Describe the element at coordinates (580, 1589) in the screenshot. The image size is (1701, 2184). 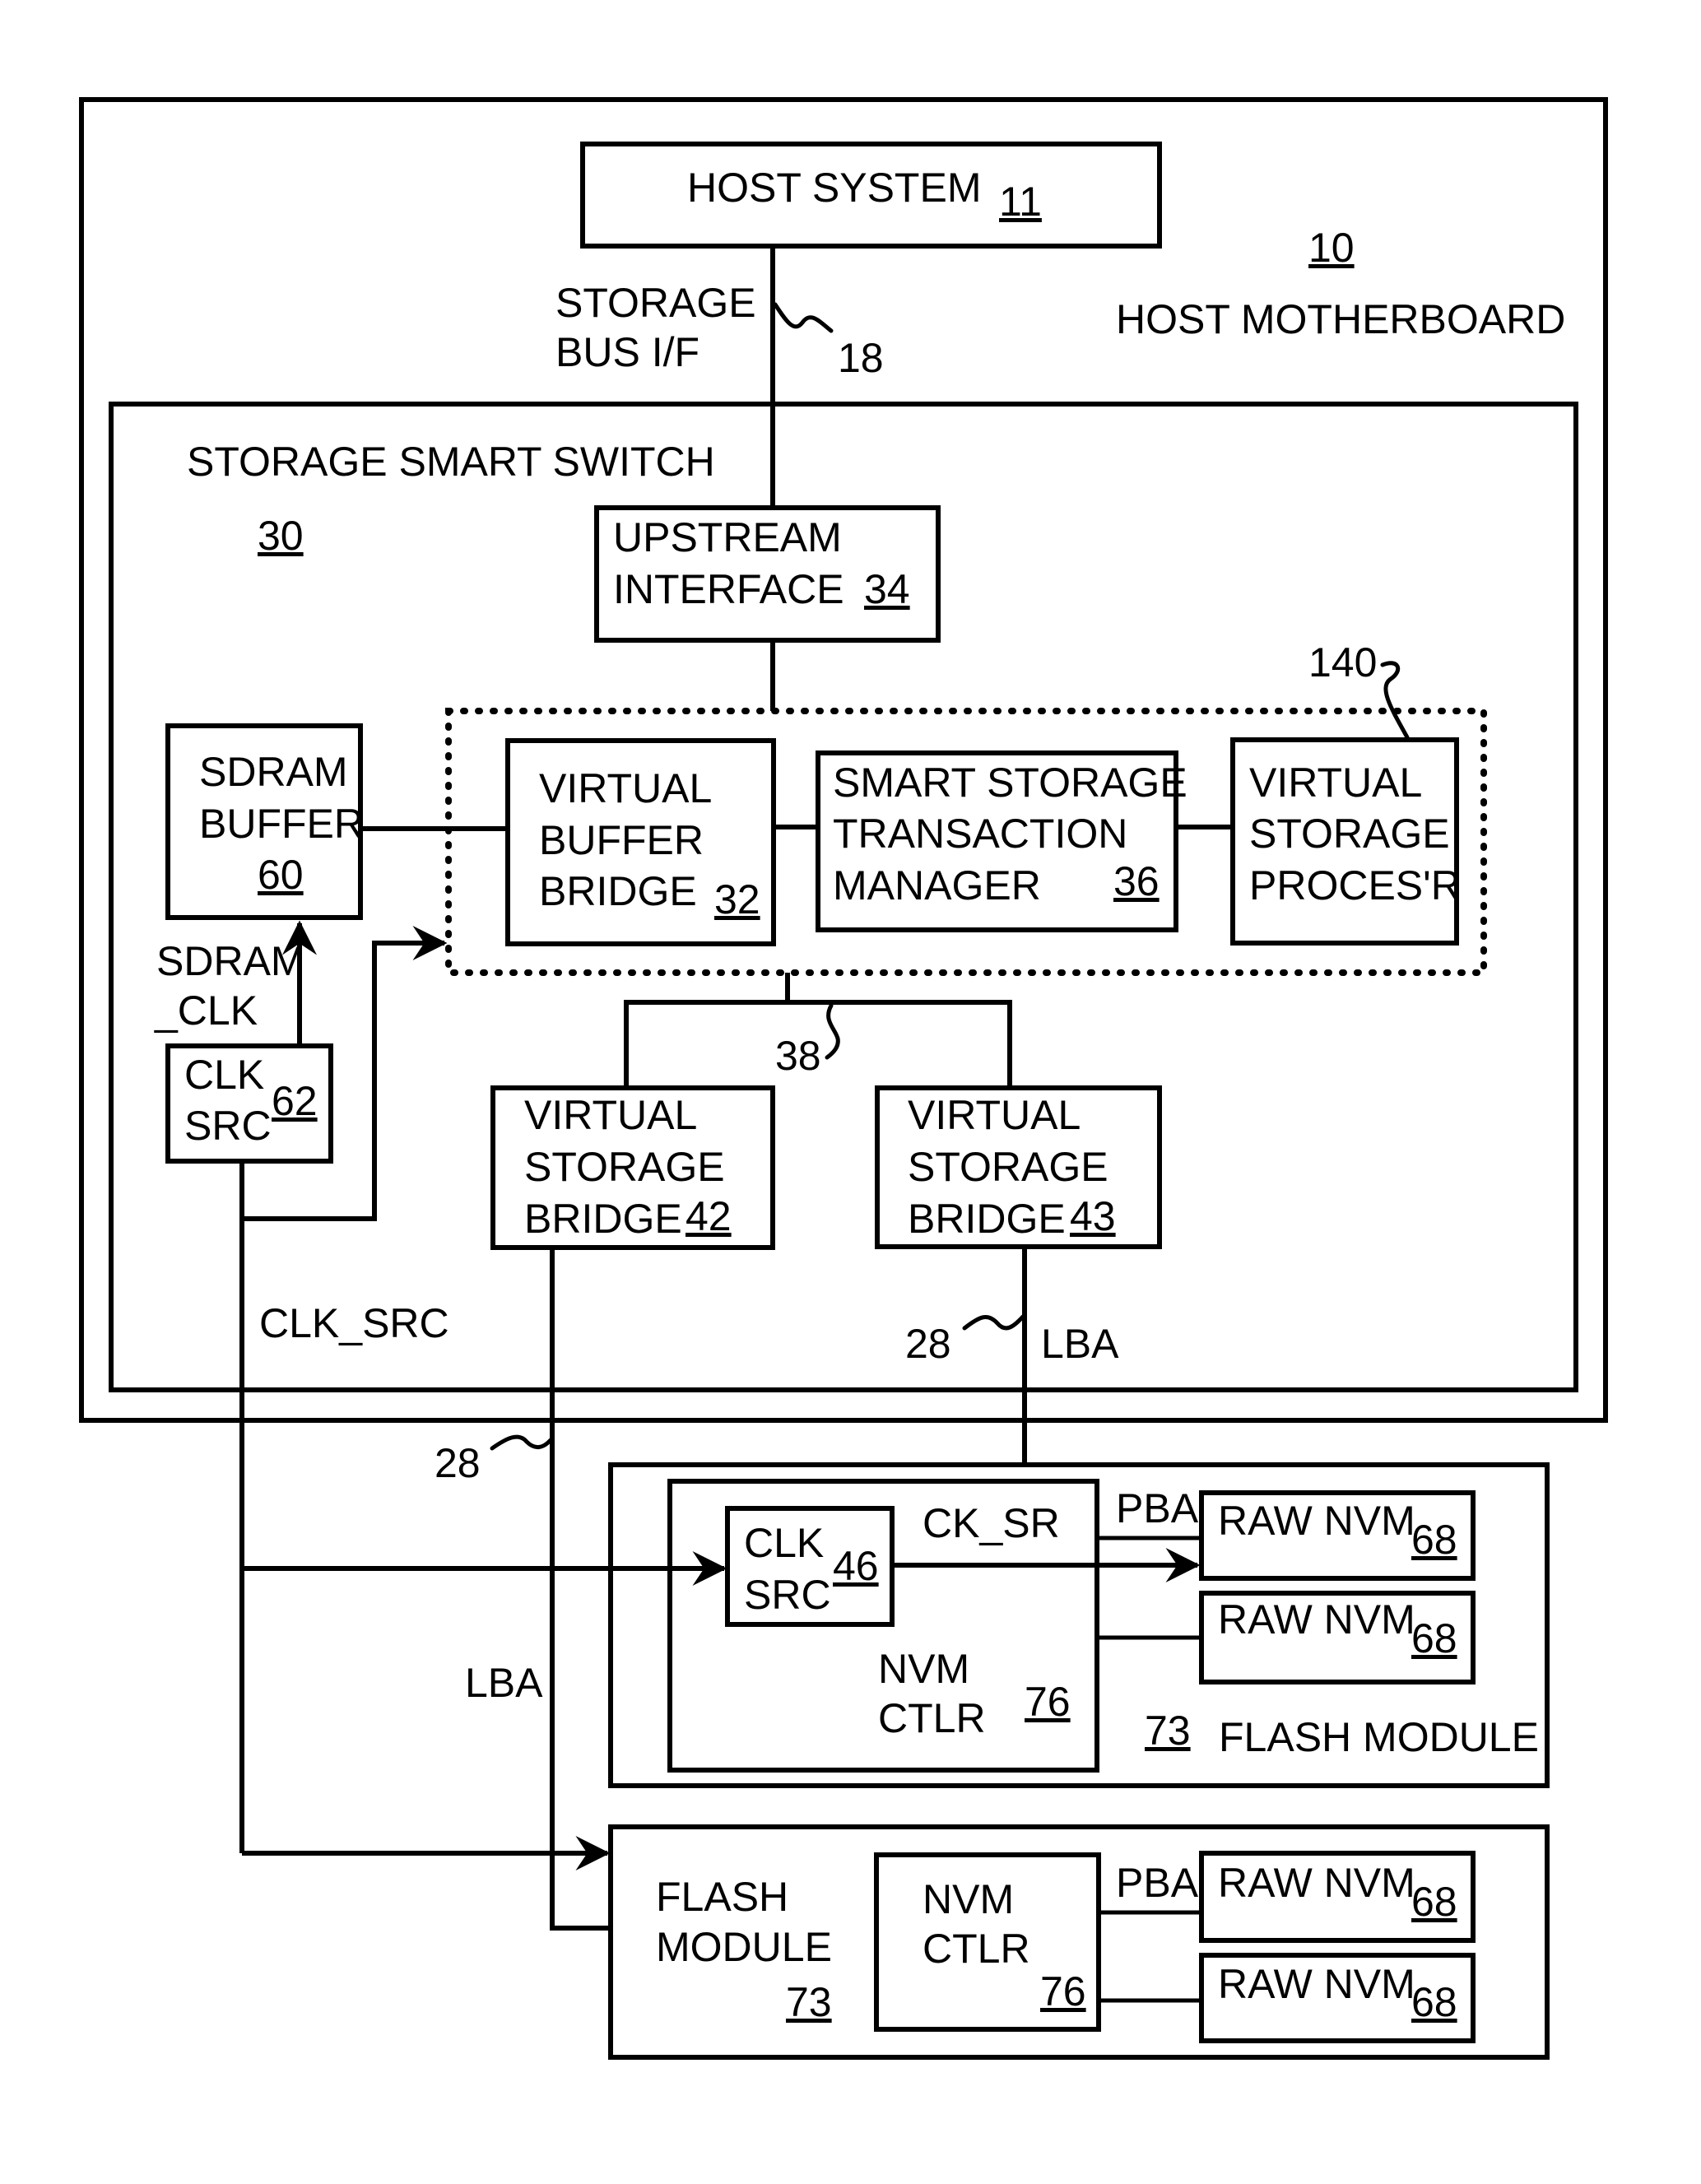
I see `lba-42-line` at that location.